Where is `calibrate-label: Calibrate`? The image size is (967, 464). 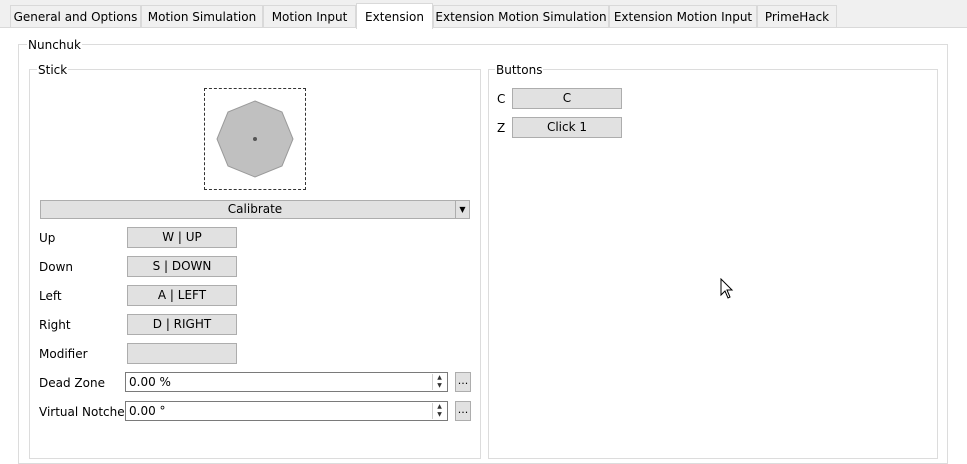 calibrate-label: Calibrate is located at coordinates (255, 209).